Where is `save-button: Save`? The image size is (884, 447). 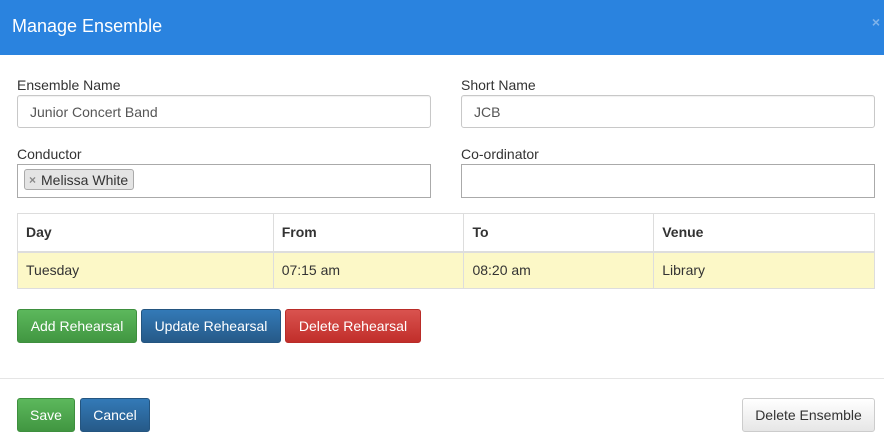 save-button: Save is located at coordinates (46, 415).